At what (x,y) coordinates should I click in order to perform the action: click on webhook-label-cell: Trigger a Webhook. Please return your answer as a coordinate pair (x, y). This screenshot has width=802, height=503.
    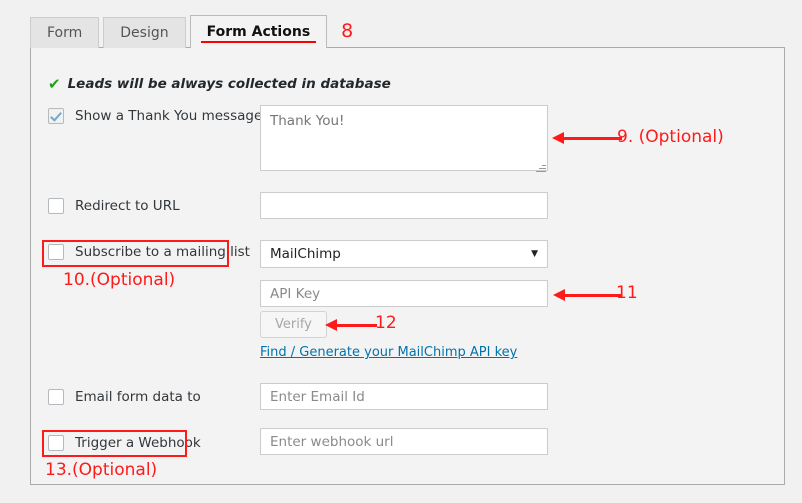
    Looking at the image, I should click on (148, 443).